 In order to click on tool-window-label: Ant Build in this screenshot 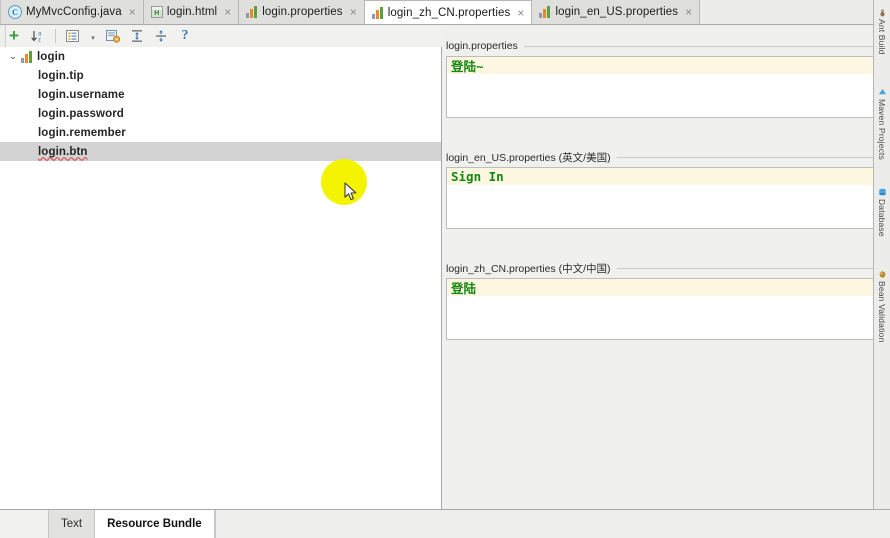, I will do `click(882, 37)`.